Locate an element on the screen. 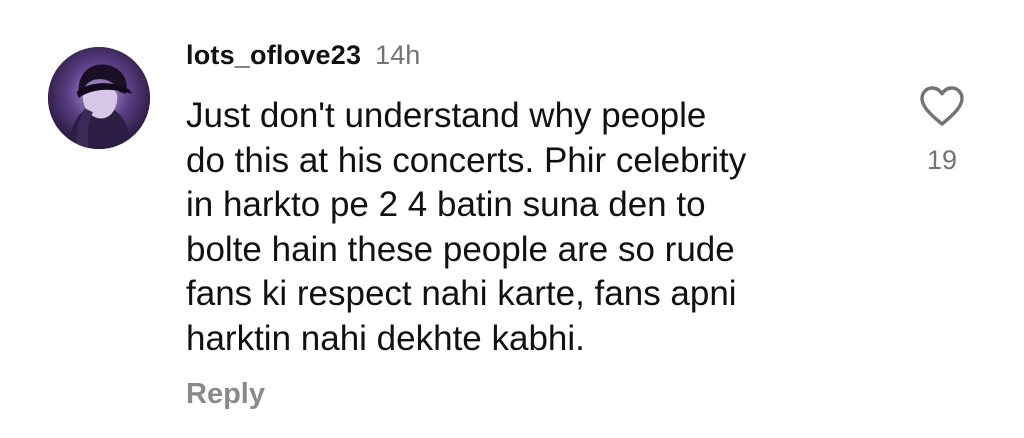 Image resolution: width=1024 pixels, height=438 pixels. heart-outline-icon is located at coordinates (942, 106).